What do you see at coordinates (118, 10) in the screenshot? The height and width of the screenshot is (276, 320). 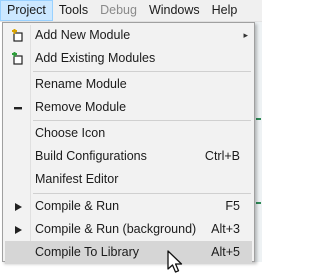 I see `menu-debug: Debug` at bounding box center [118, 10].